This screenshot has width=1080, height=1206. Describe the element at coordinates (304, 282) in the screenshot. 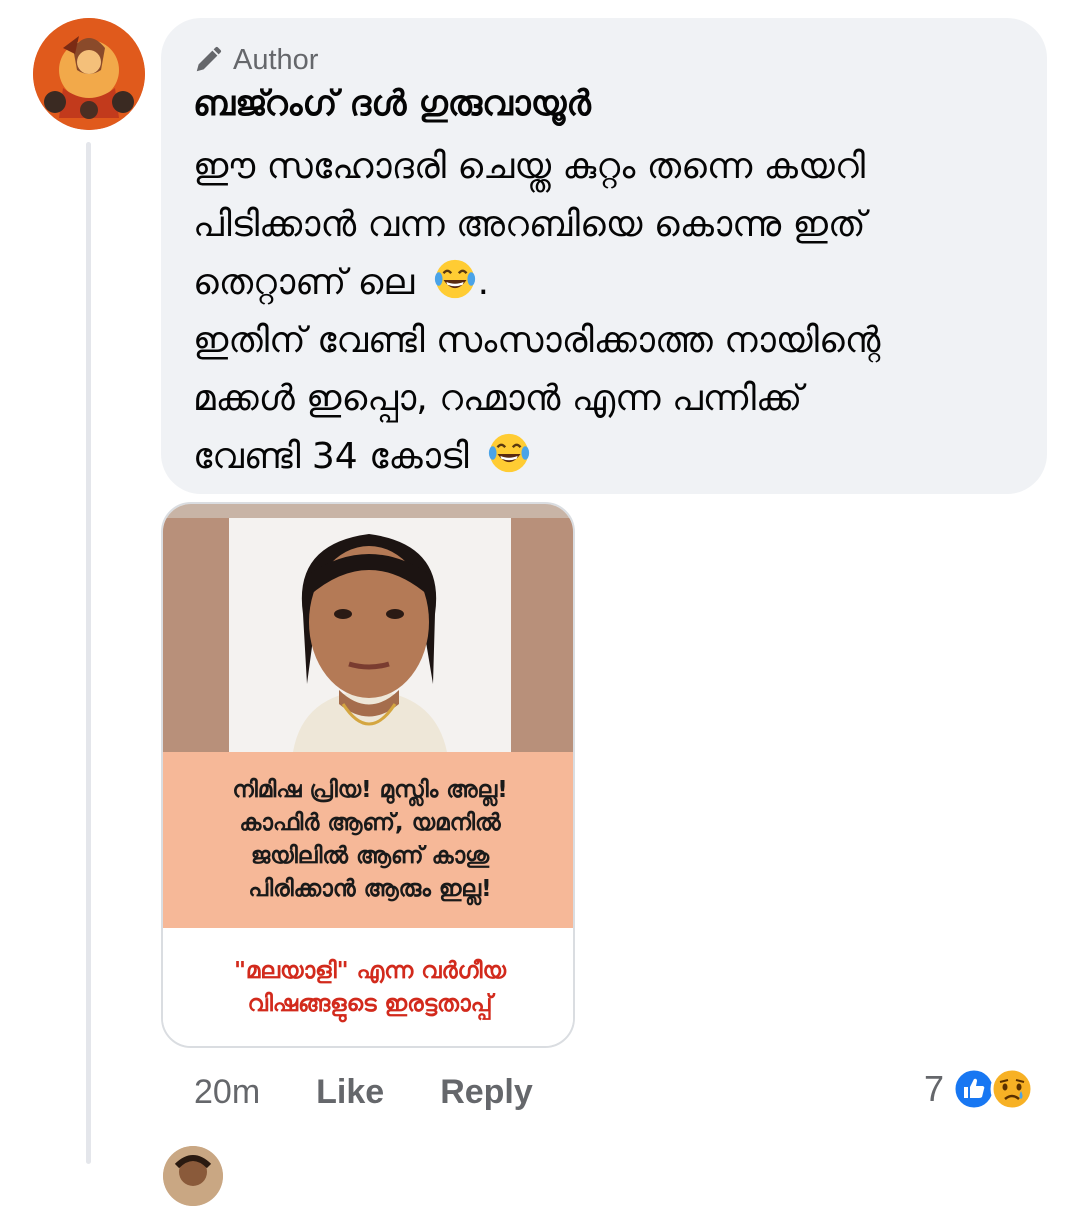

I see `comment-line-text: തെറ്റാണ് ലെ` at that location.